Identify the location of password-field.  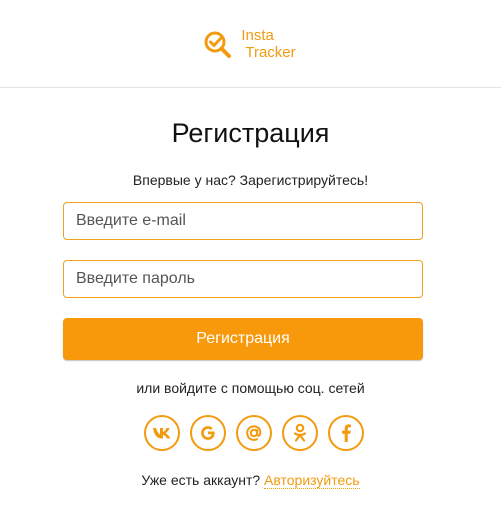
(243, 279).